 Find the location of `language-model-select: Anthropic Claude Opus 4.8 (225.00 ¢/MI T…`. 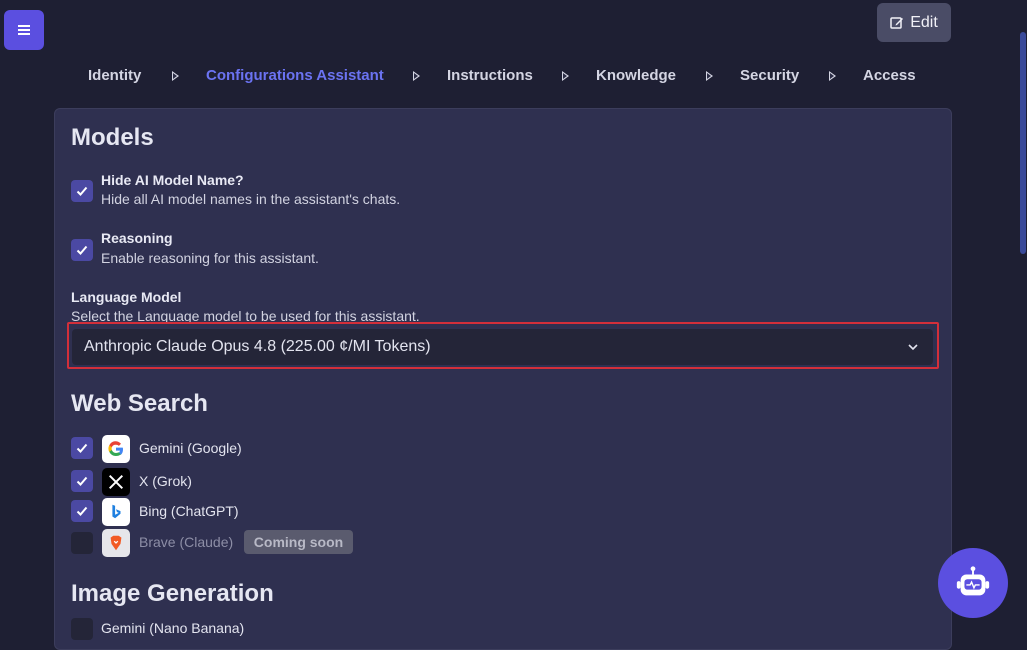

language-model-select: Anthropic Claude Opus 4.8 (225.00 ¢/MI T… is located at coordinates (502, 347).